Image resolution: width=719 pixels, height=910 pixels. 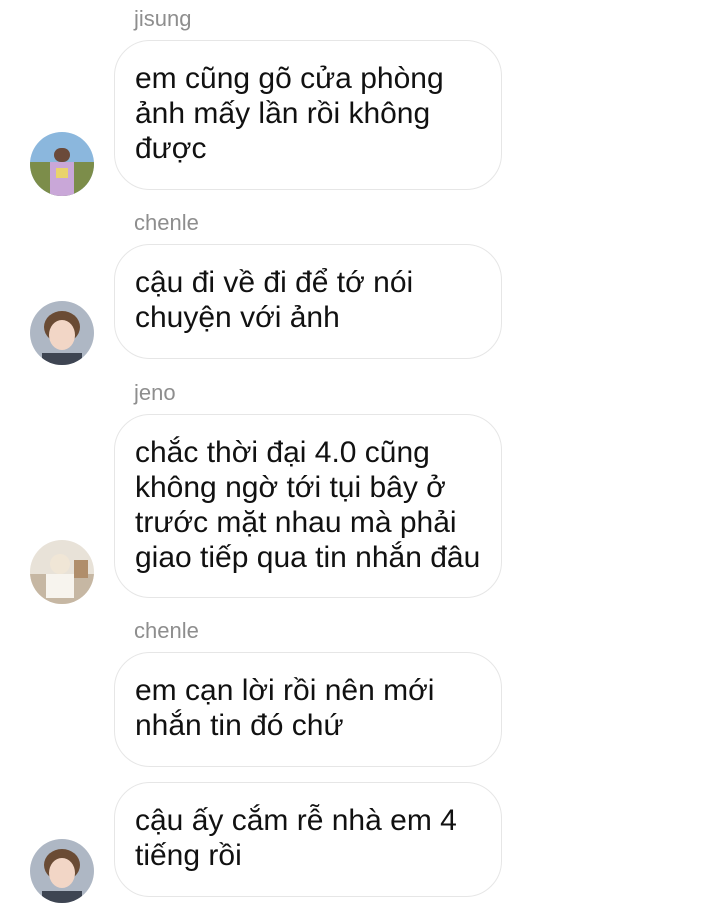 I want to click on message-bubble: cậu đi về đi để tớ nói chuyện với ảnh, so click(x=308, y=301).